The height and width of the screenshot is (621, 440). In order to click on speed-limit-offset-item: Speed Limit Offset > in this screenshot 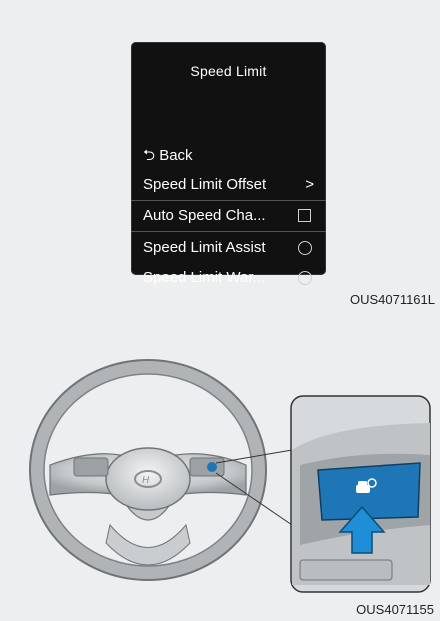, I will do `click(228, 185)`.